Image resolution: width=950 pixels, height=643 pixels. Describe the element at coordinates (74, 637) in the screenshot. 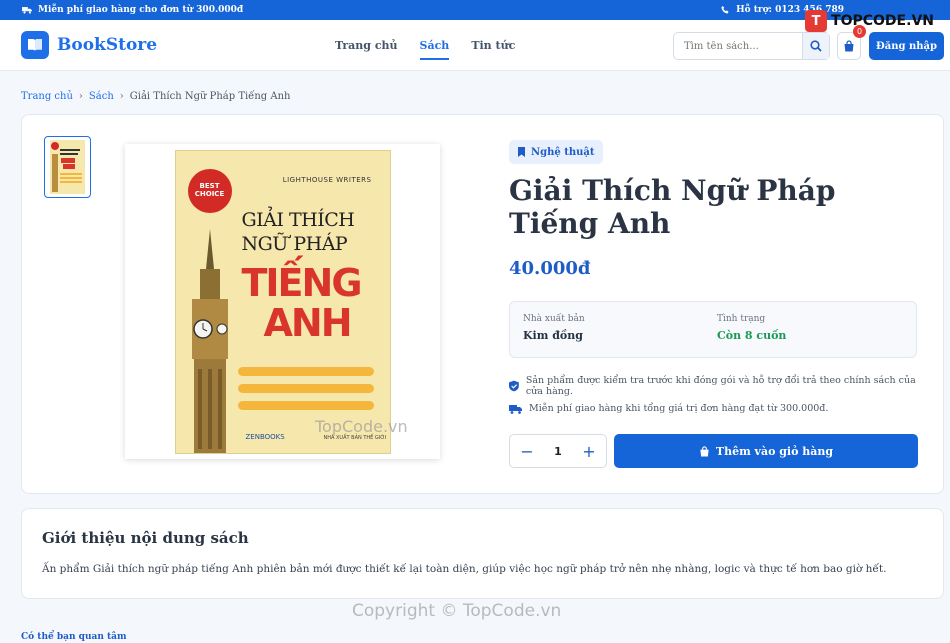

I see `related-section-heading: Có thể bạn quan tâm` at that location.